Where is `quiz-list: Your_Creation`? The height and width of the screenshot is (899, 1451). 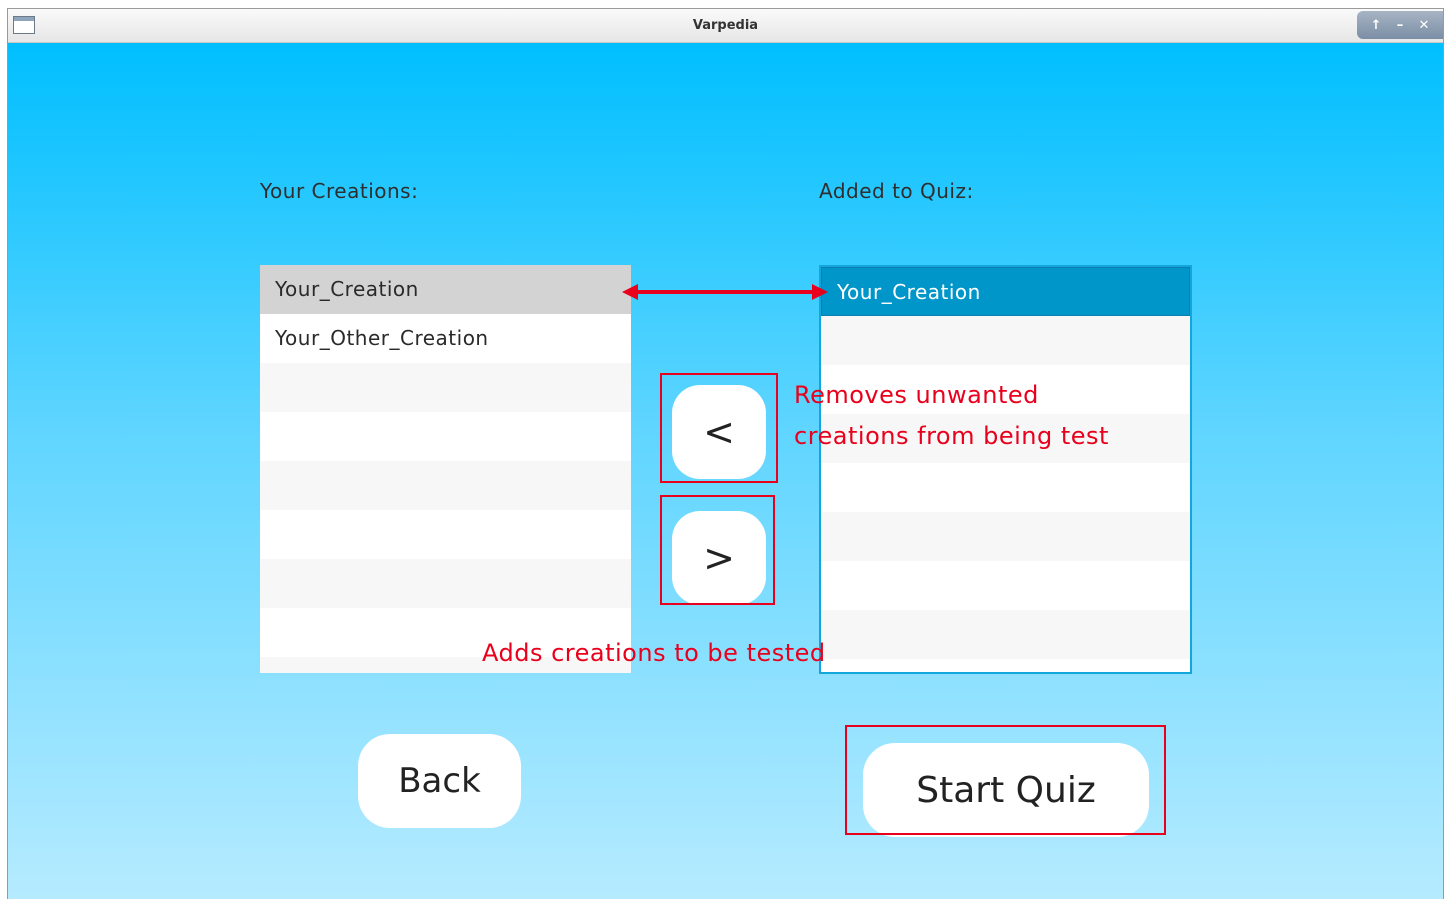
quiz-list: Your_Creation is located at coordinates (1005, 469).